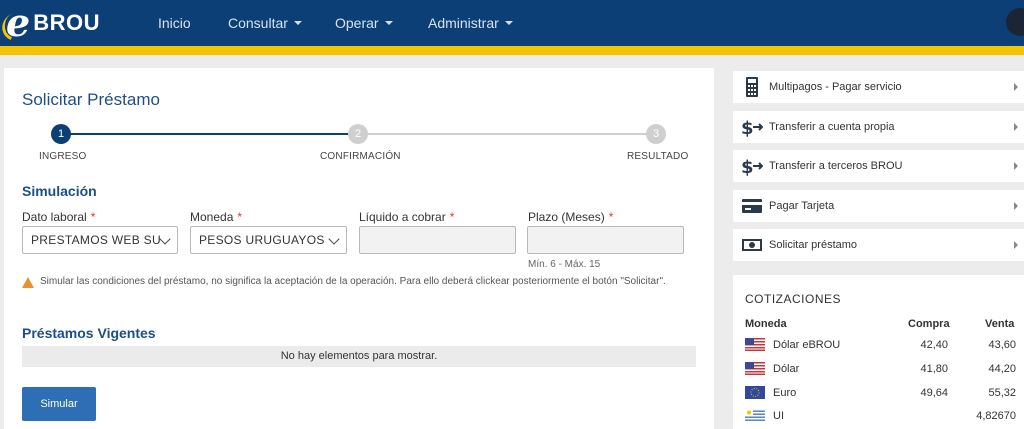  What do you see at coordinates (832, 127) in the screenshot?
I see `quick-link-label: Transferir a cuenta propia` at bounding box center [832, 127].